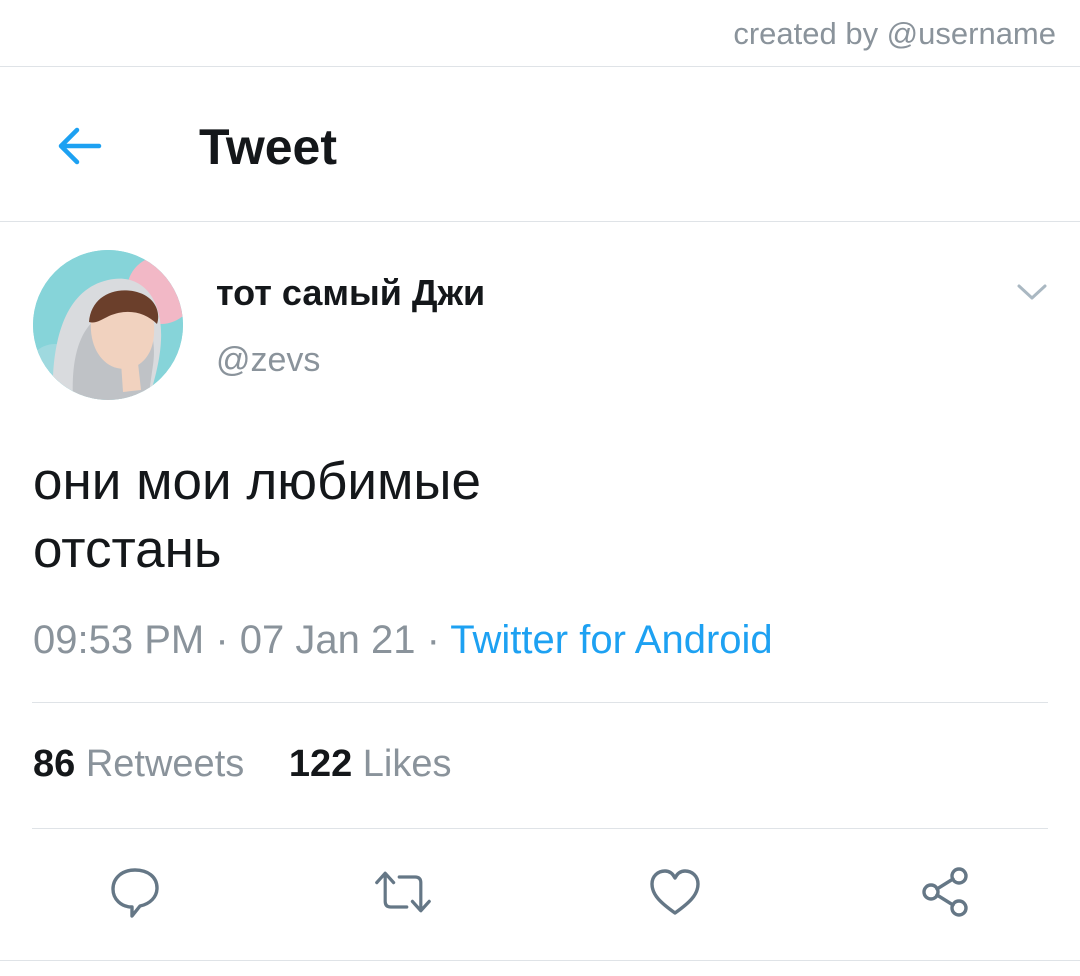 The width and height of the screenshot is (1080, 976). I want to click on share-icon, so click(945, 892).